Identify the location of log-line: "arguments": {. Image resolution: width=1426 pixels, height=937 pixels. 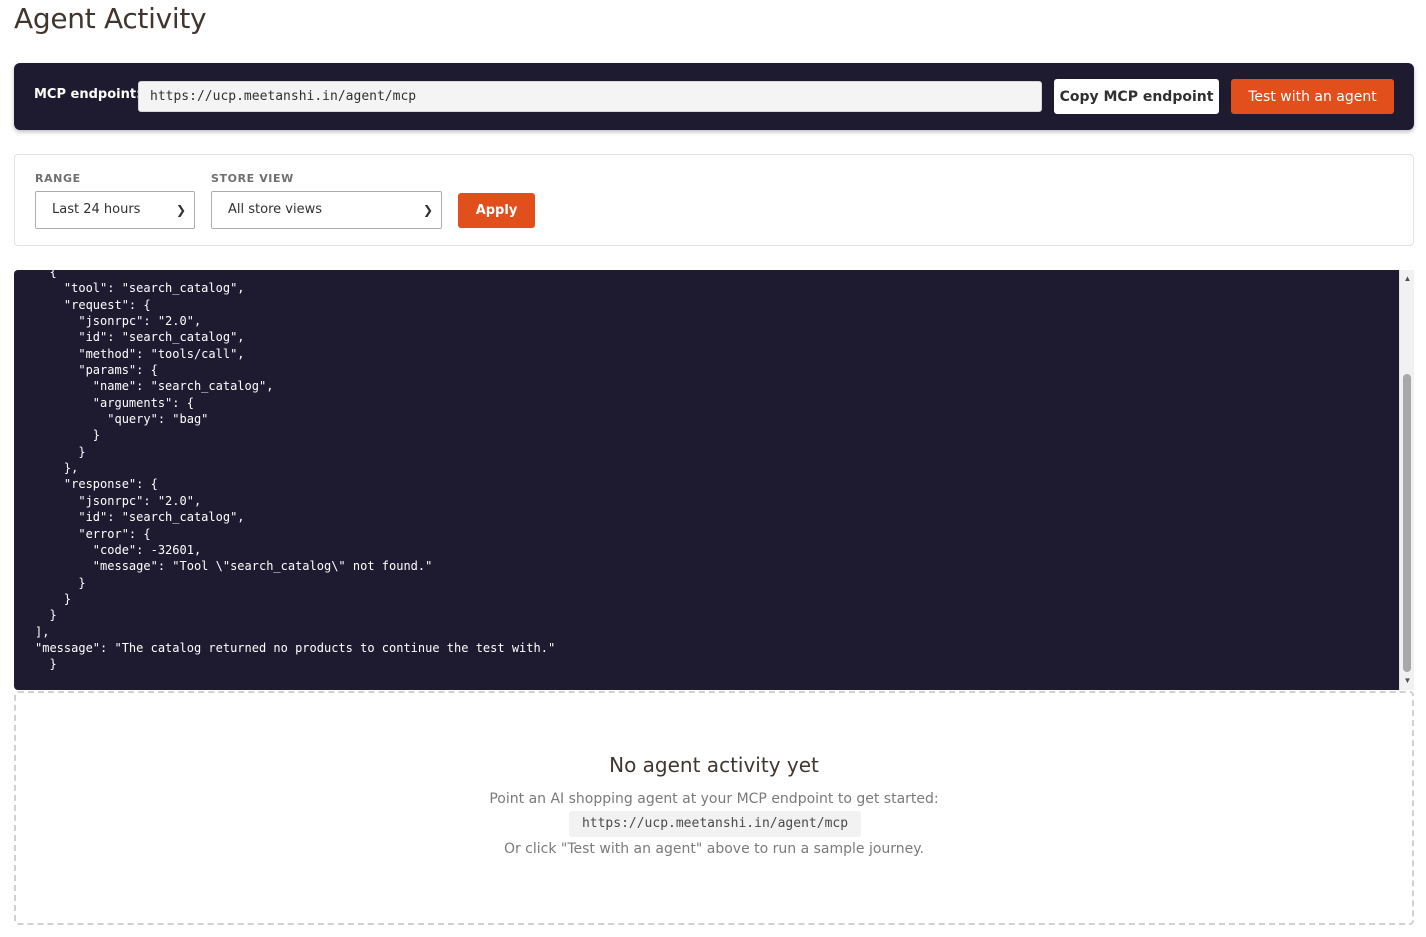
(114, 402).